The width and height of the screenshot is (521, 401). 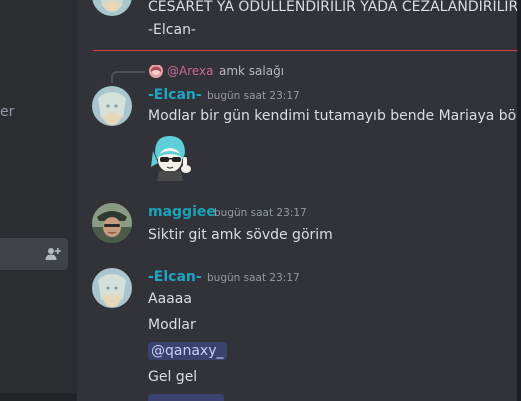 What do you see at coordinates (128, 77) in the screenshot?
I see `reply-connector` at bounding box center [128, 77].